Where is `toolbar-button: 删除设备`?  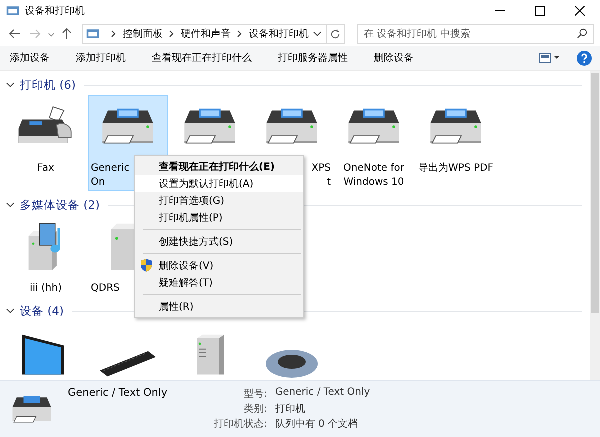
toolbar-button: 删除设备 is located at coordinates (394, 58).